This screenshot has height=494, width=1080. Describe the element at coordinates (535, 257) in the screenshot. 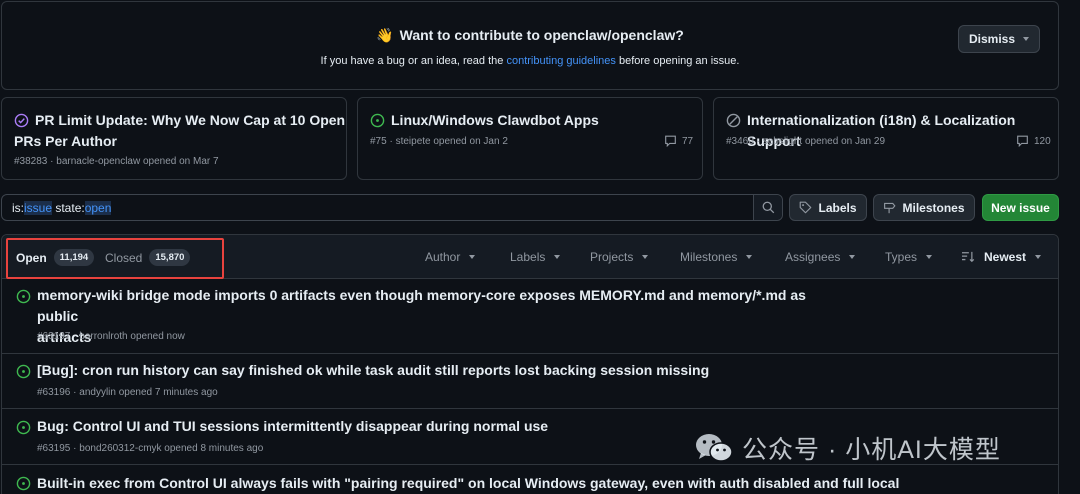

I see `labels-filter: Labels` at that location.